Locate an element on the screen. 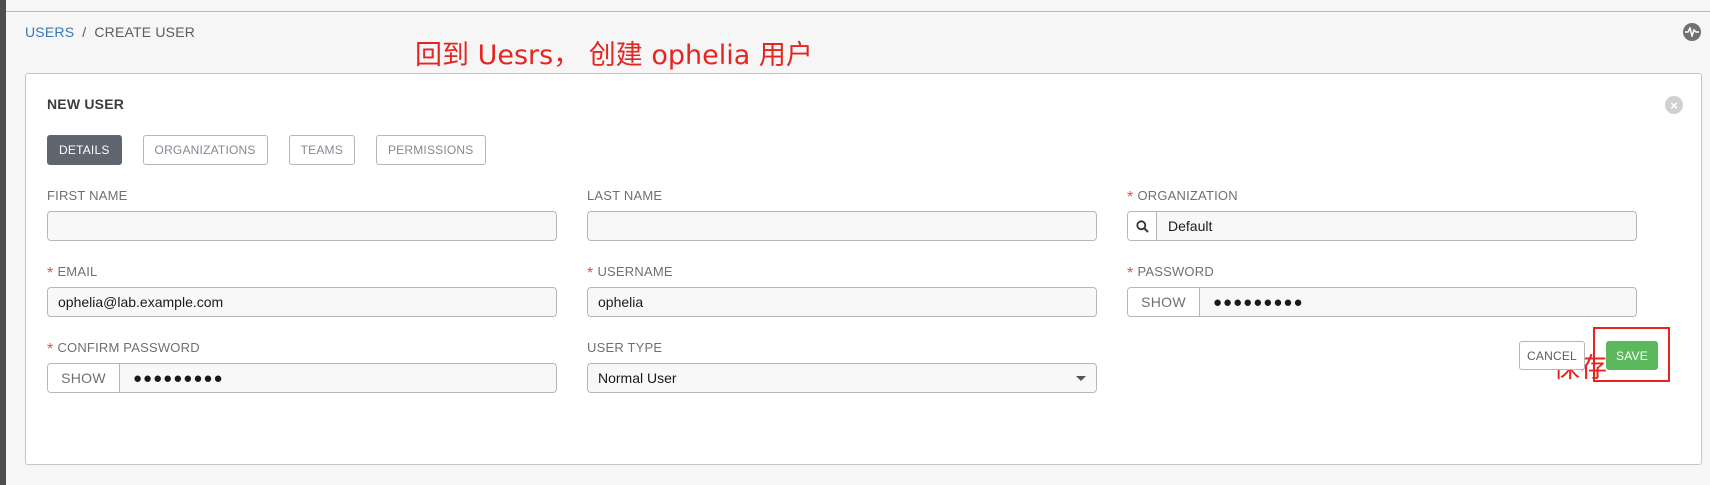 Image resolution: width=1710 pixels, height=485 pixels. confirm-password-label-row: * CONFIRM PASSWORD is located at coordinates (302, 349).